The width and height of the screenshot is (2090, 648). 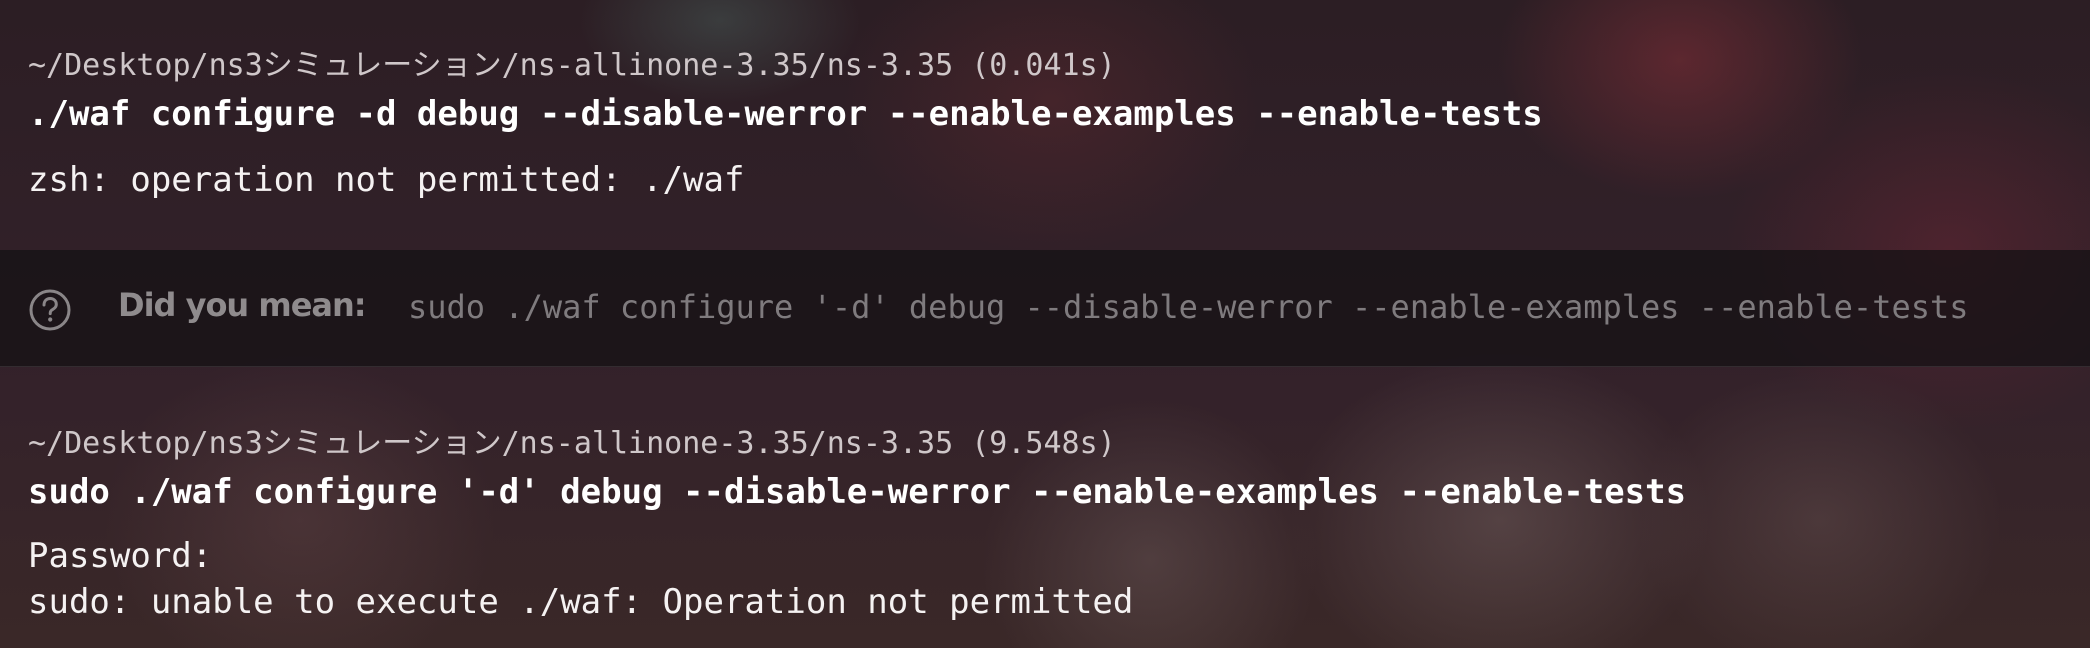 I want to click on did-you-mean-label: Did you mean:, so click(x=242, y=305).